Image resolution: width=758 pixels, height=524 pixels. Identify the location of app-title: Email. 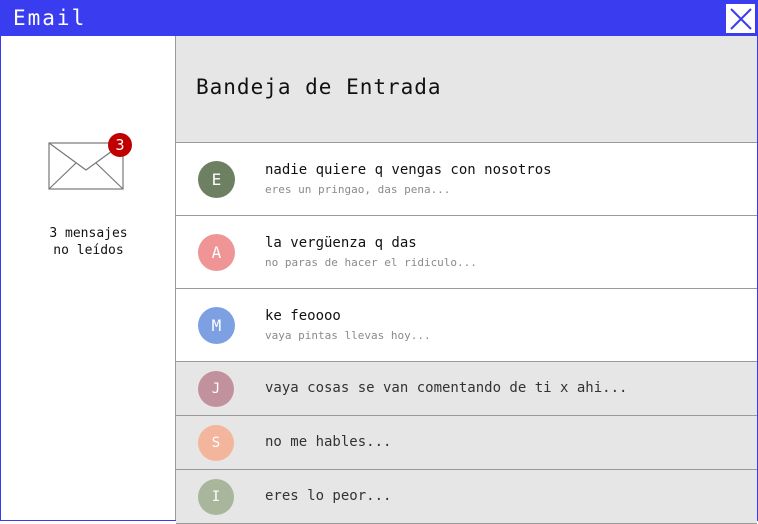
(50, 18).